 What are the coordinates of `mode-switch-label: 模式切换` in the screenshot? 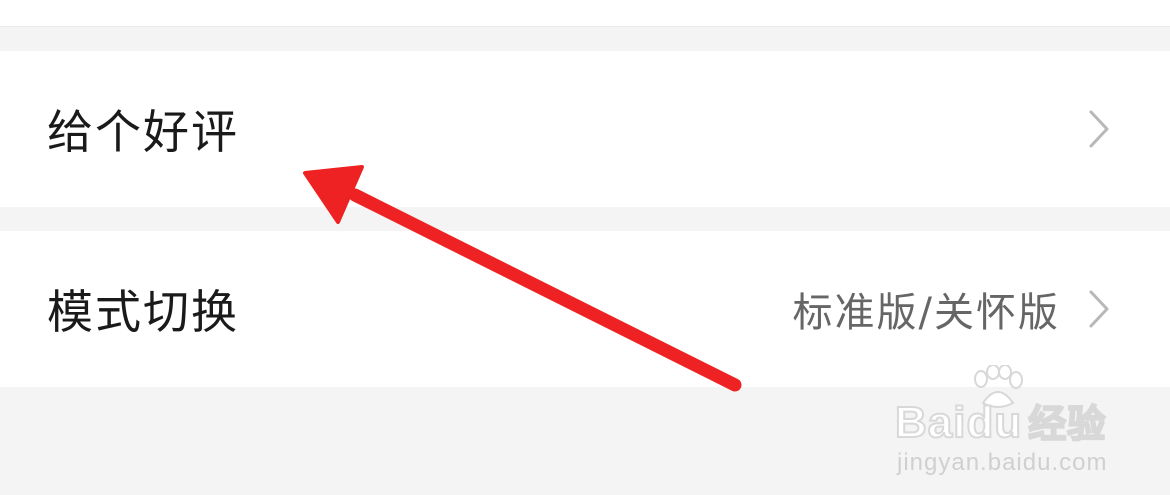 It's located at (143, 312).